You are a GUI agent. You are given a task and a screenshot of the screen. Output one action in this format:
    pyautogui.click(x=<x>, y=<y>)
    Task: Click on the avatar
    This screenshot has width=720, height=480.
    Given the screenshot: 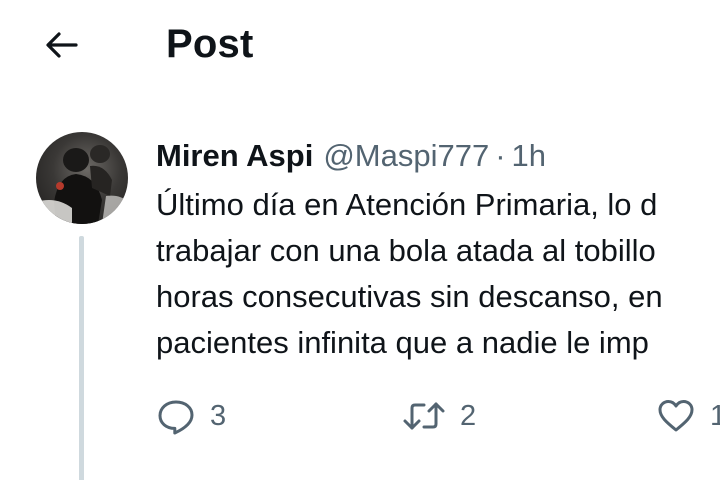 What is the action you would take?
    pyautogui.click(x=82, y=178)
    